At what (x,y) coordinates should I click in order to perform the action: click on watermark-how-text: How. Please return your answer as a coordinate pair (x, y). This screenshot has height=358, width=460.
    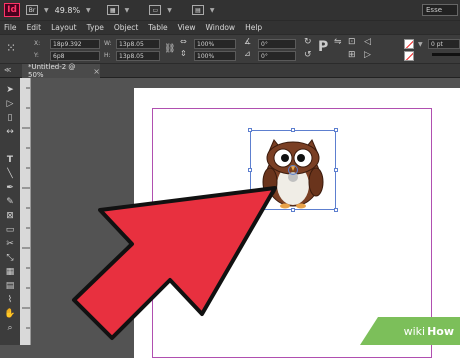
    Looking at the image, I should click on (440, 331).